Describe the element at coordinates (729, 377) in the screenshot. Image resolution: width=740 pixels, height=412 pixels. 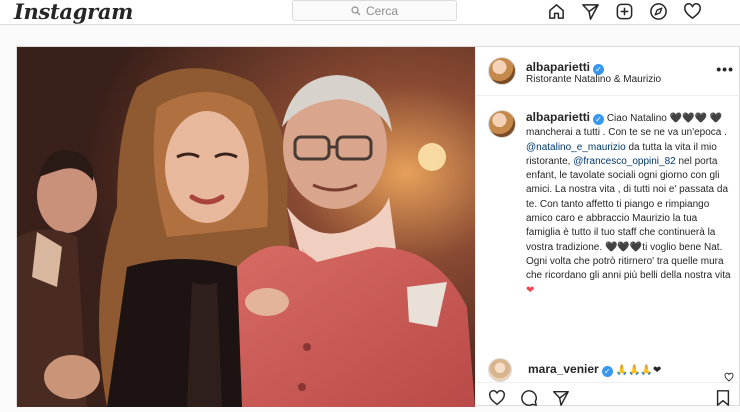
I see `comment-like-icon` at that location.